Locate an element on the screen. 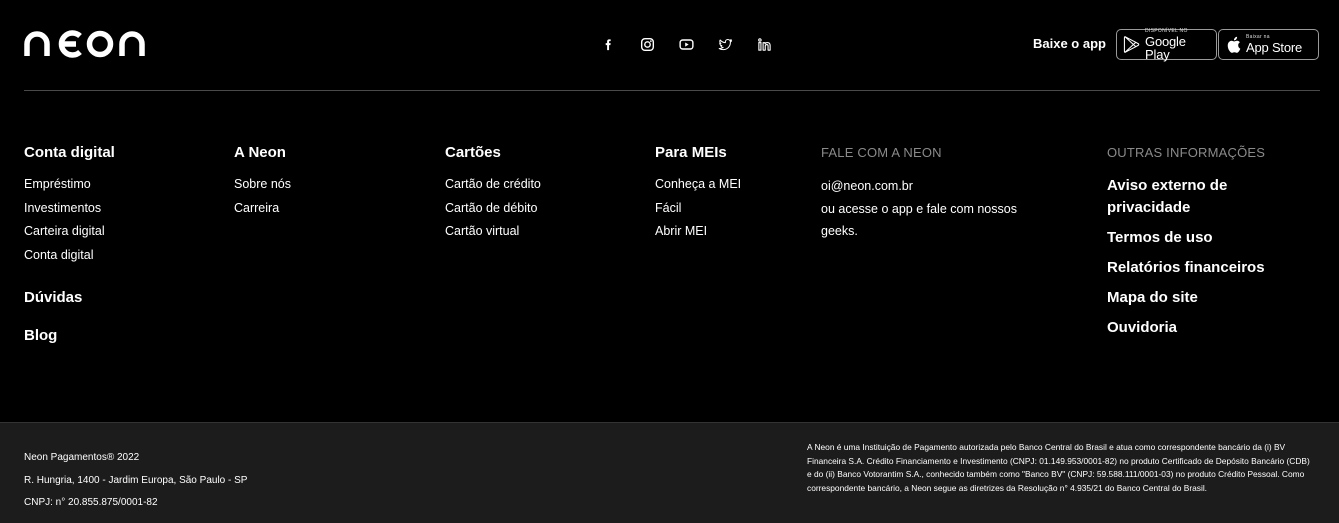 Image resolution: width=1339 pixels, height=523 pixels. contact-email: oi@neon.com.br is located at coordinates (941, 186).